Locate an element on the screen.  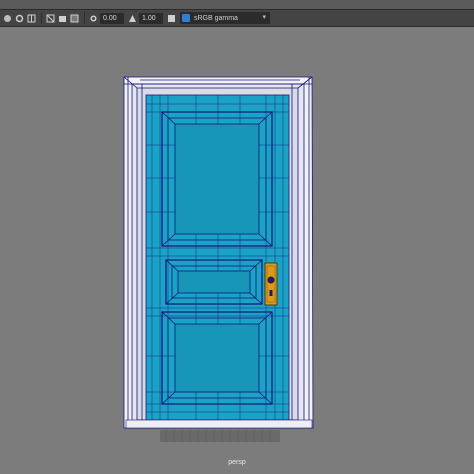
color-space-label: sRGB gamma is located at coordinates (216, 18).